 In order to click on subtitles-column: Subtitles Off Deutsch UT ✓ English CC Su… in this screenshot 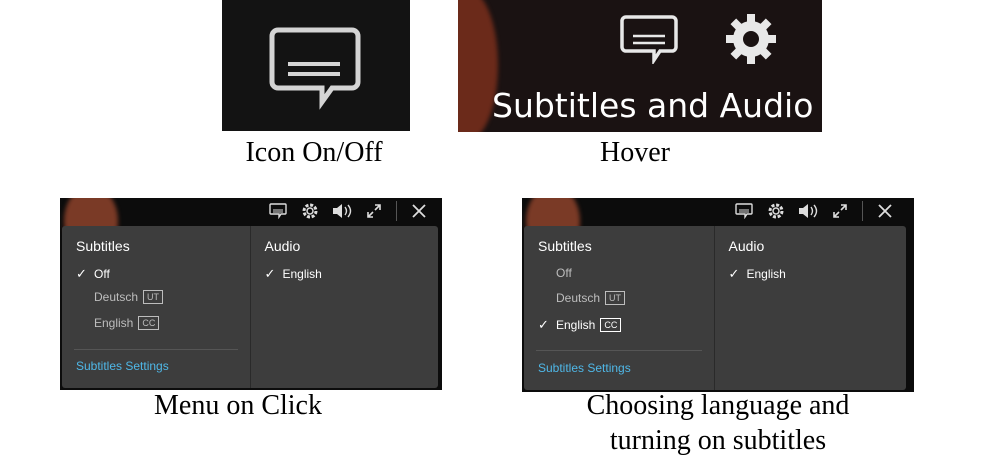, I will do `click(619, 308)`.